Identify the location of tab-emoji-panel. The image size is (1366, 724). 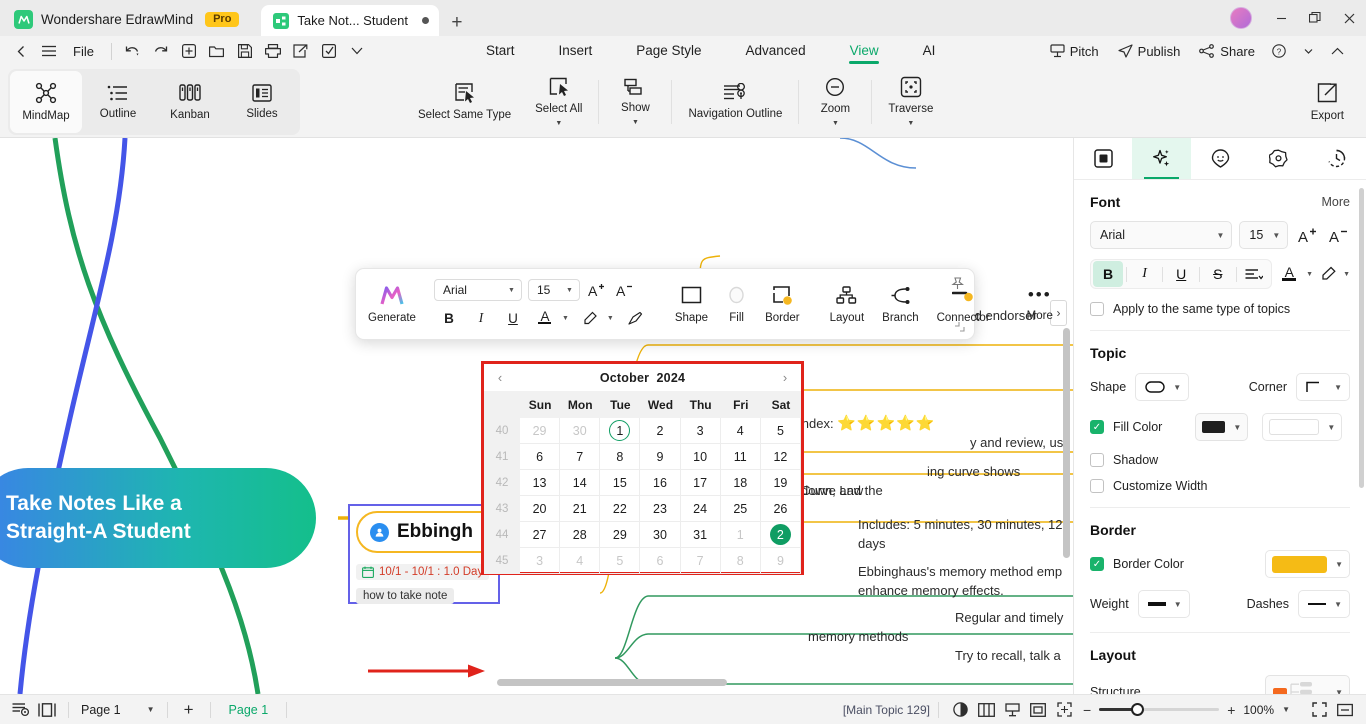
(1220, 158).